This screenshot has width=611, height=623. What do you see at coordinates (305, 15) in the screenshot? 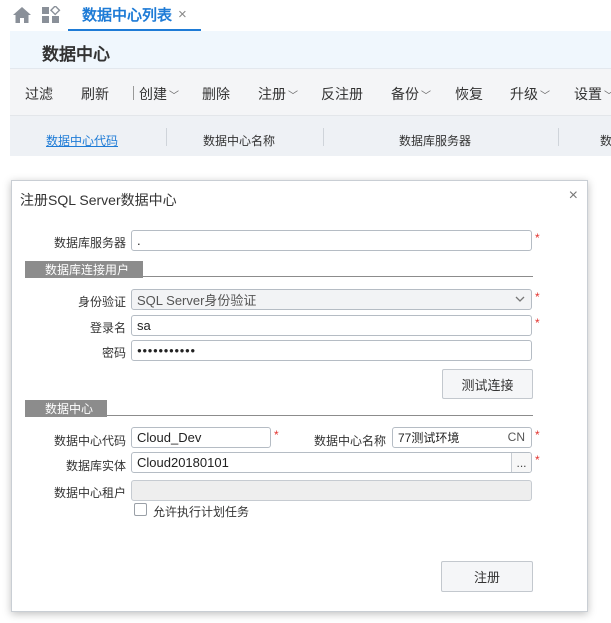
I see `tab-bar: 数据中心列表 ×` at bounding box center [305, 15].